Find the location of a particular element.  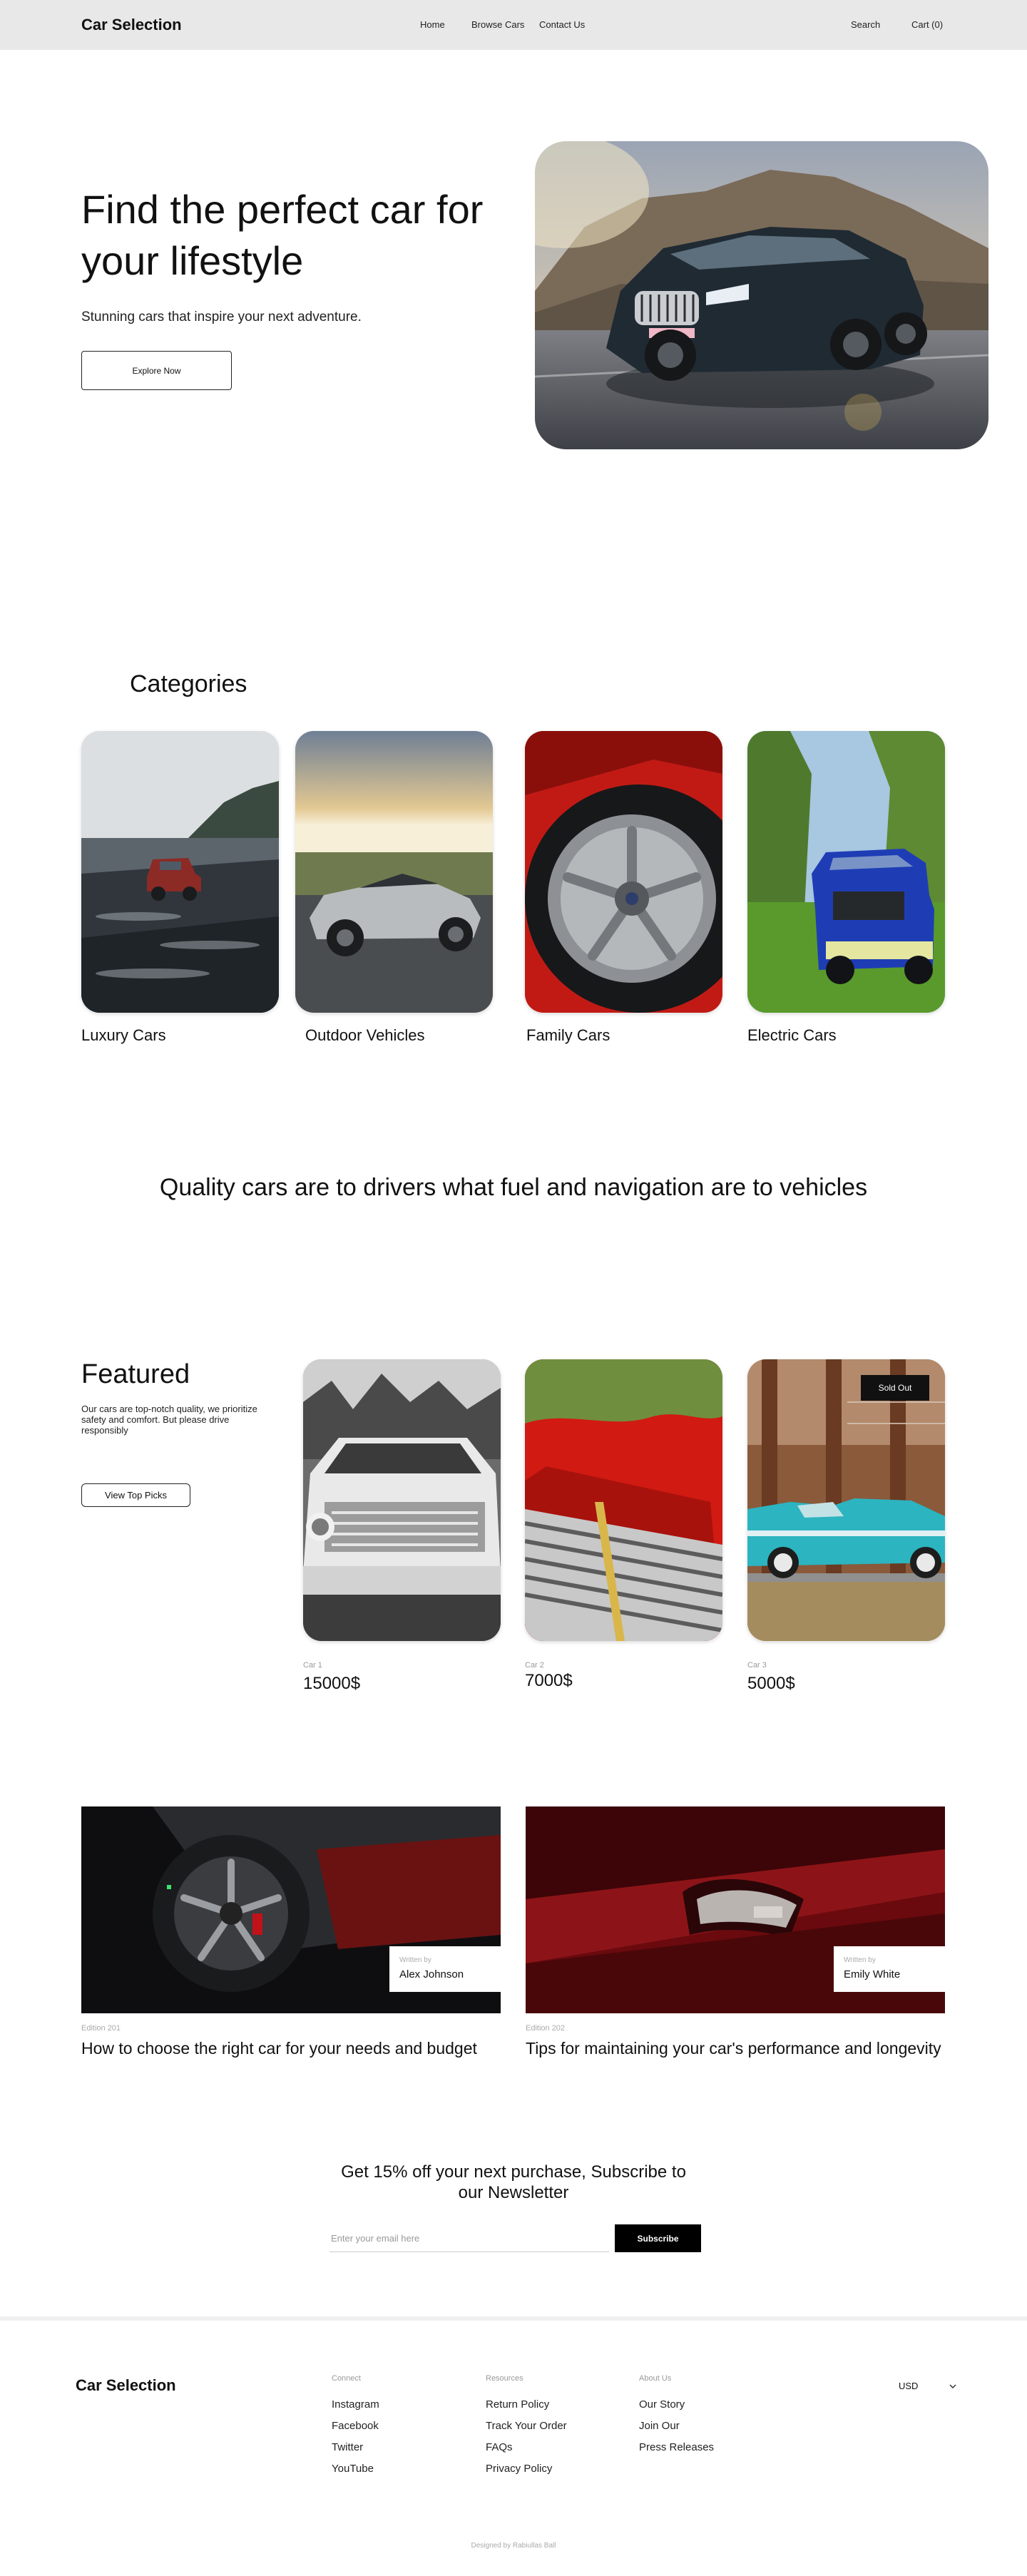

category-card-luxury is located at coordinates (180, 872).